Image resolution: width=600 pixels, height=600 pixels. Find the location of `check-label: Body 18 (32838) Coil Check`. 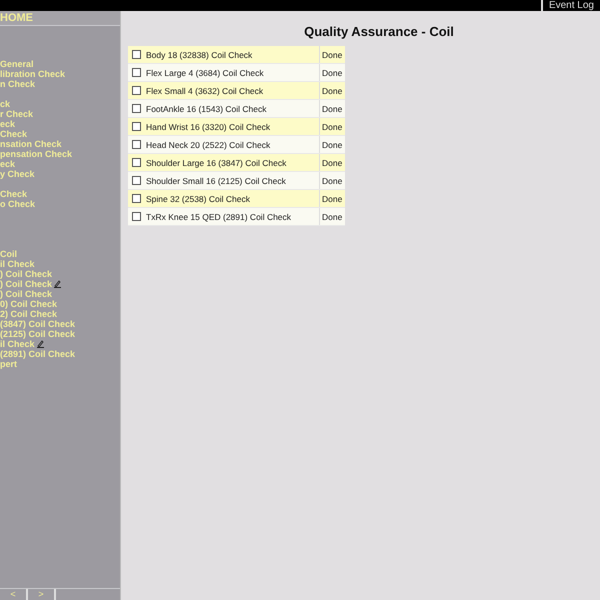

check-label: Body 18 (32838) Coil Check is located at coordinates (199, 55).